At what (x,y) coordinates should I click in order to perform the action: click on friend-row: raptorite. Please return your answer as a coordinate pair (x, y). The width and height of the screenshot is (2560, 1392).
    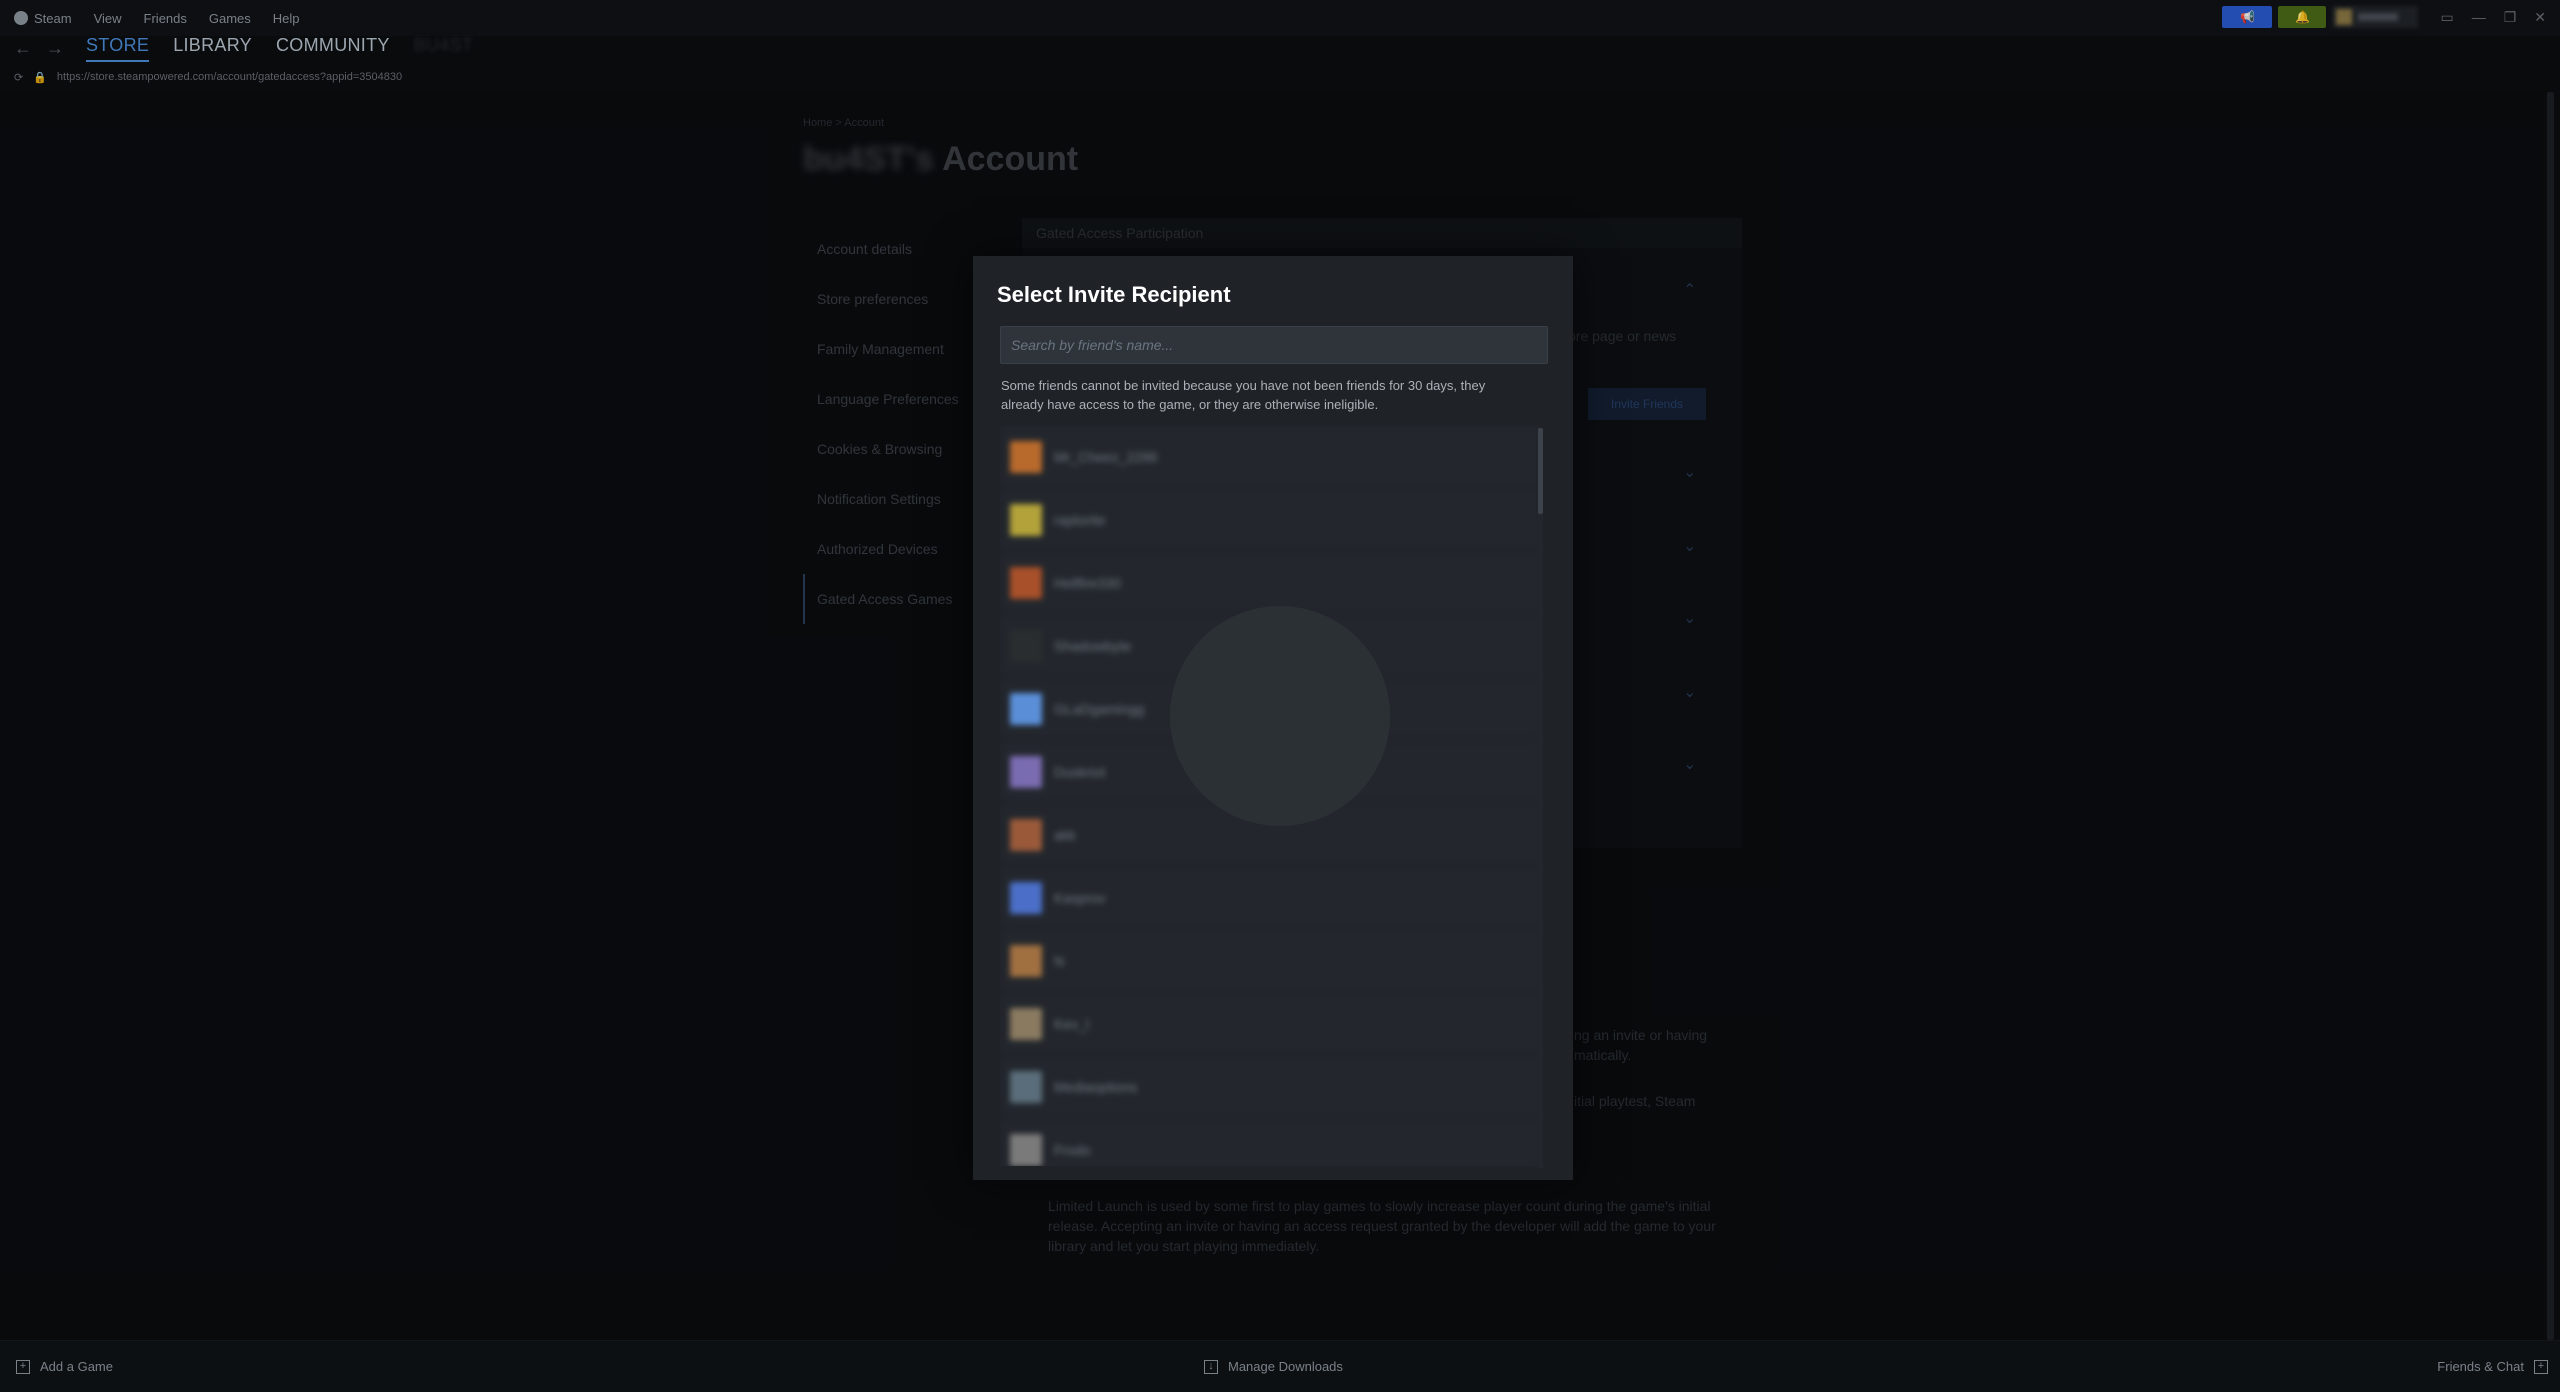
    Looking at the image, I should click on (1270, 520).